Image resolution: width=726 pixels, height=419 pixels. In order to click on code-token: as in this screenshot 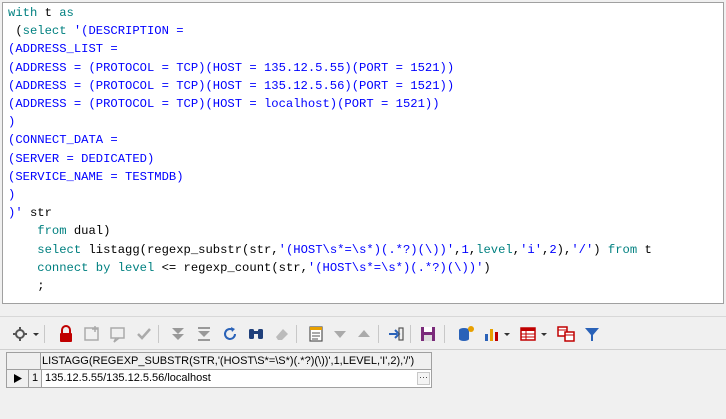, I will do `click(66, 13)`.